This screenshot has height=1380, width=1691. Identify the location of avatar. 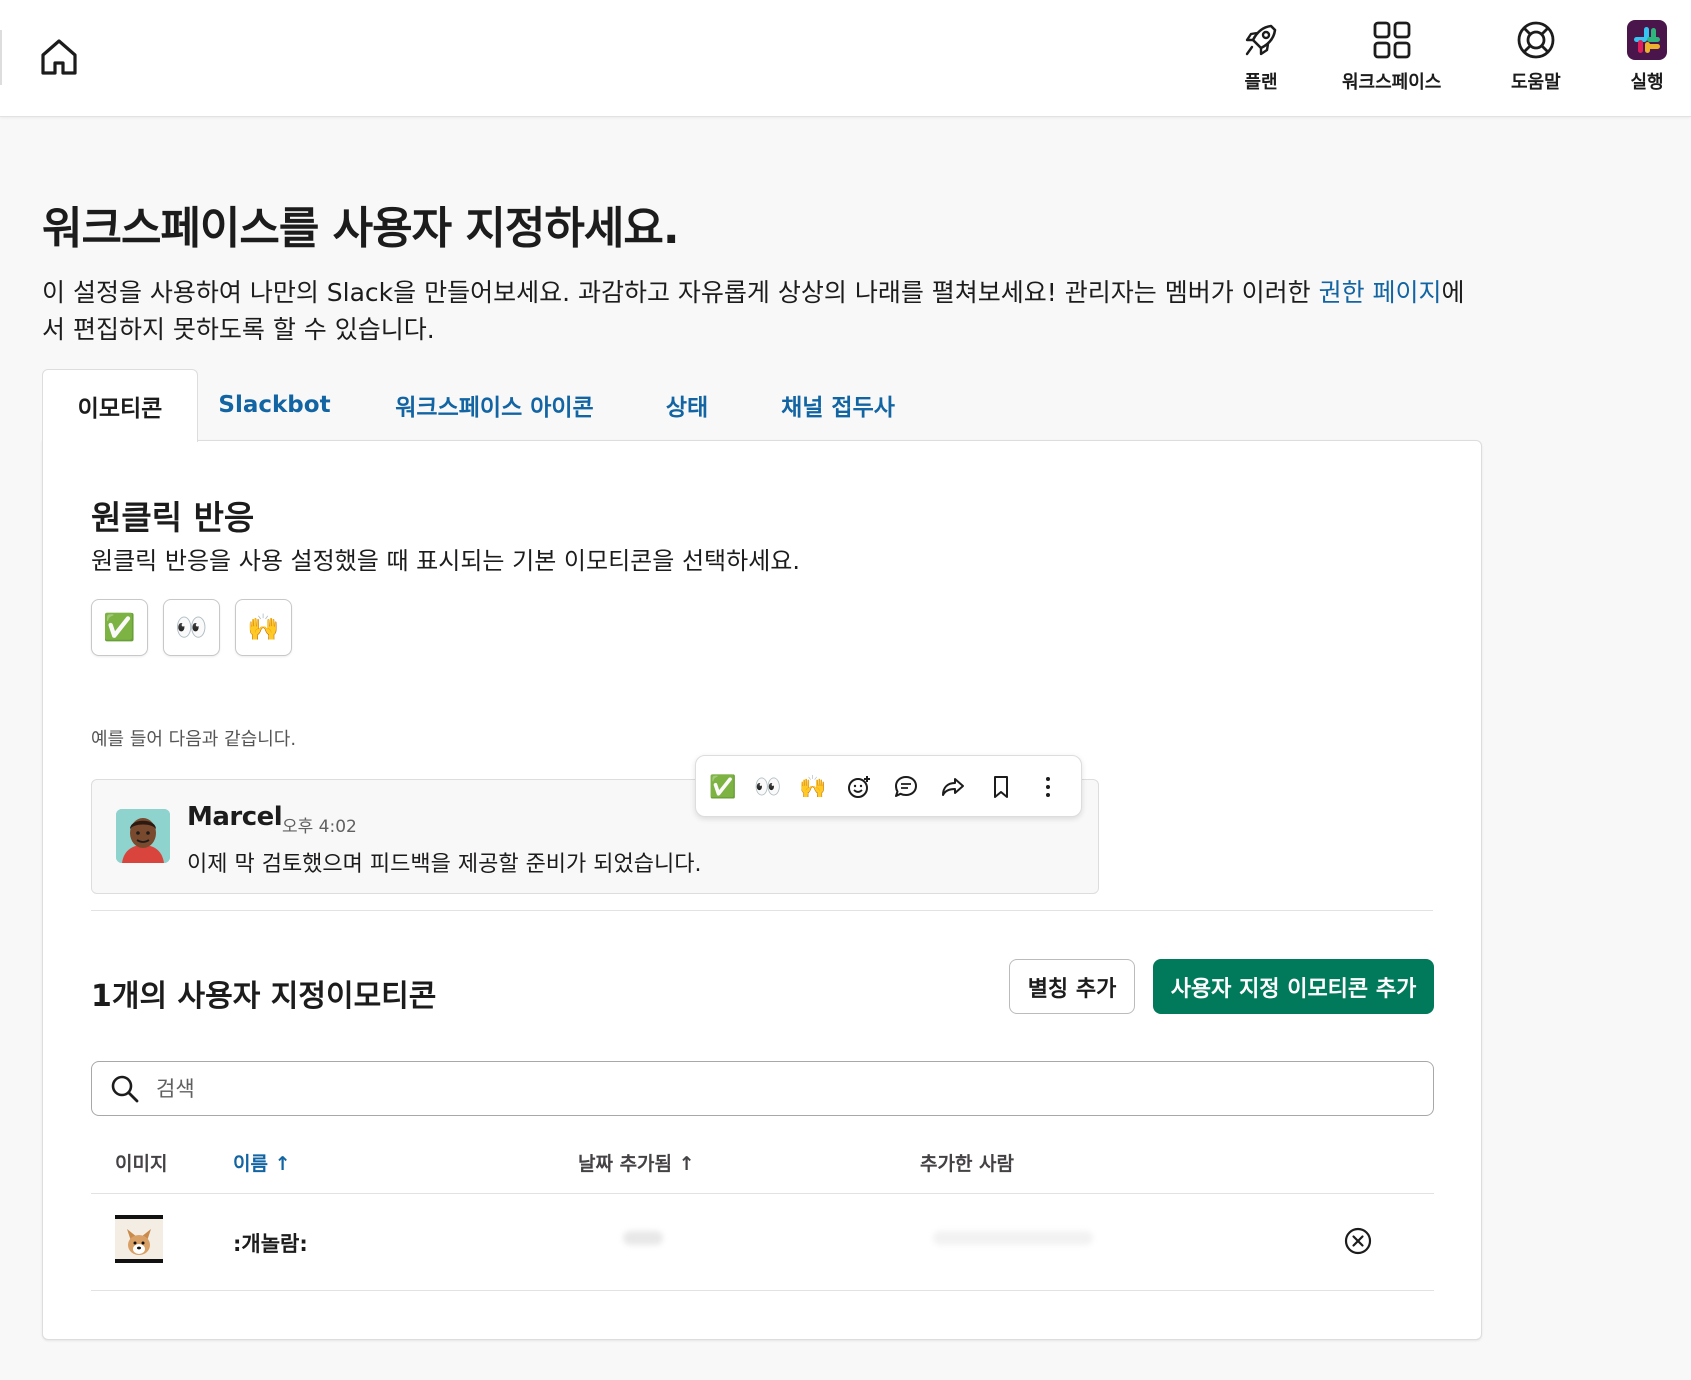
(143, 836).